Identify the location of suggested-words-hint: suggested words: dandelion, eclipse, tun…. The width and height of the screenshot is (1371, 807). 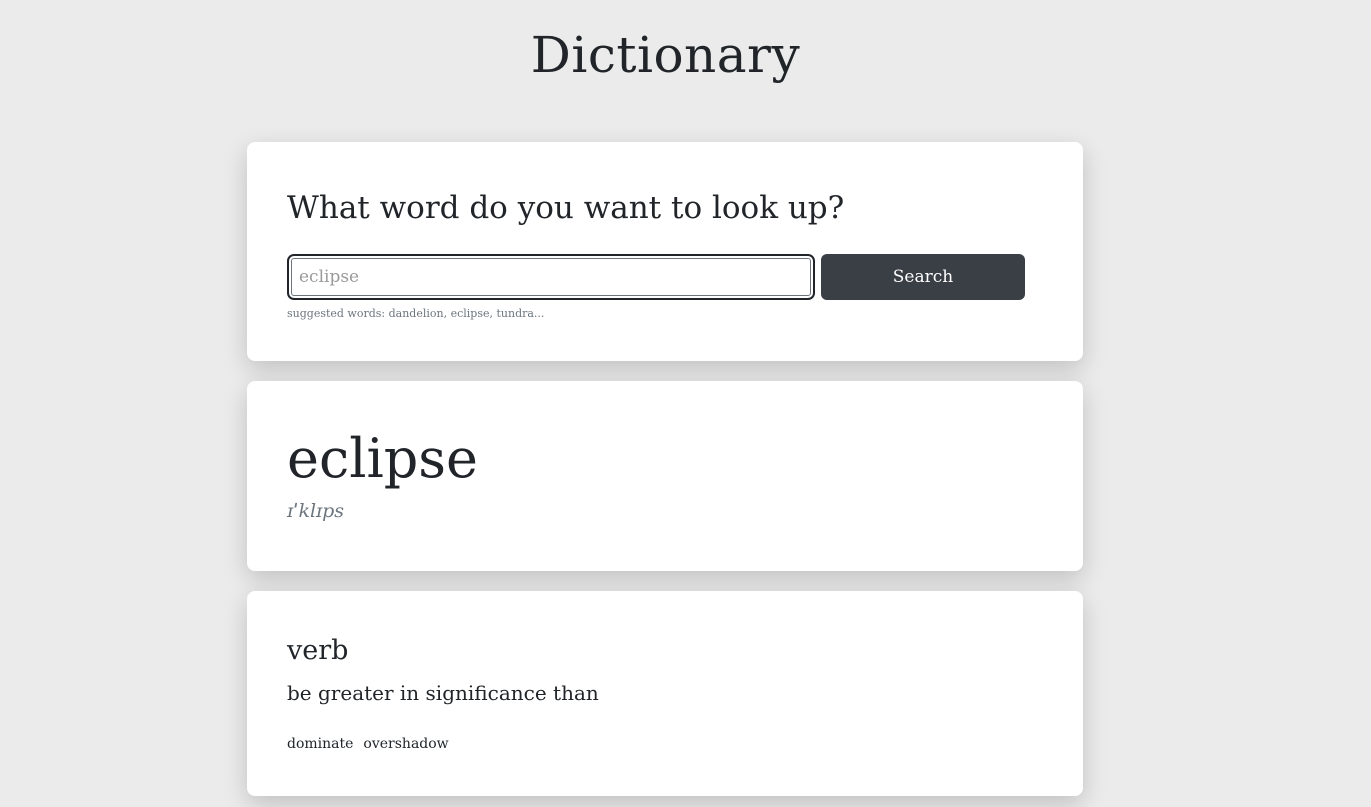
(416, 313).